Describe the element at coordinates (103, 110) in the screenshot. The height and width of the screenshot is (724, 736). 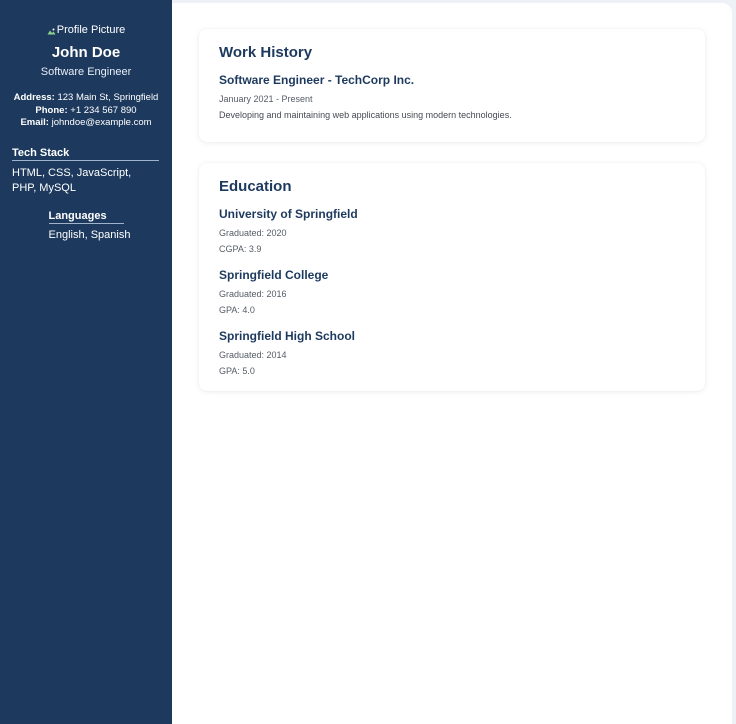
I see `phone-value: +1 234 567 890` at that location.